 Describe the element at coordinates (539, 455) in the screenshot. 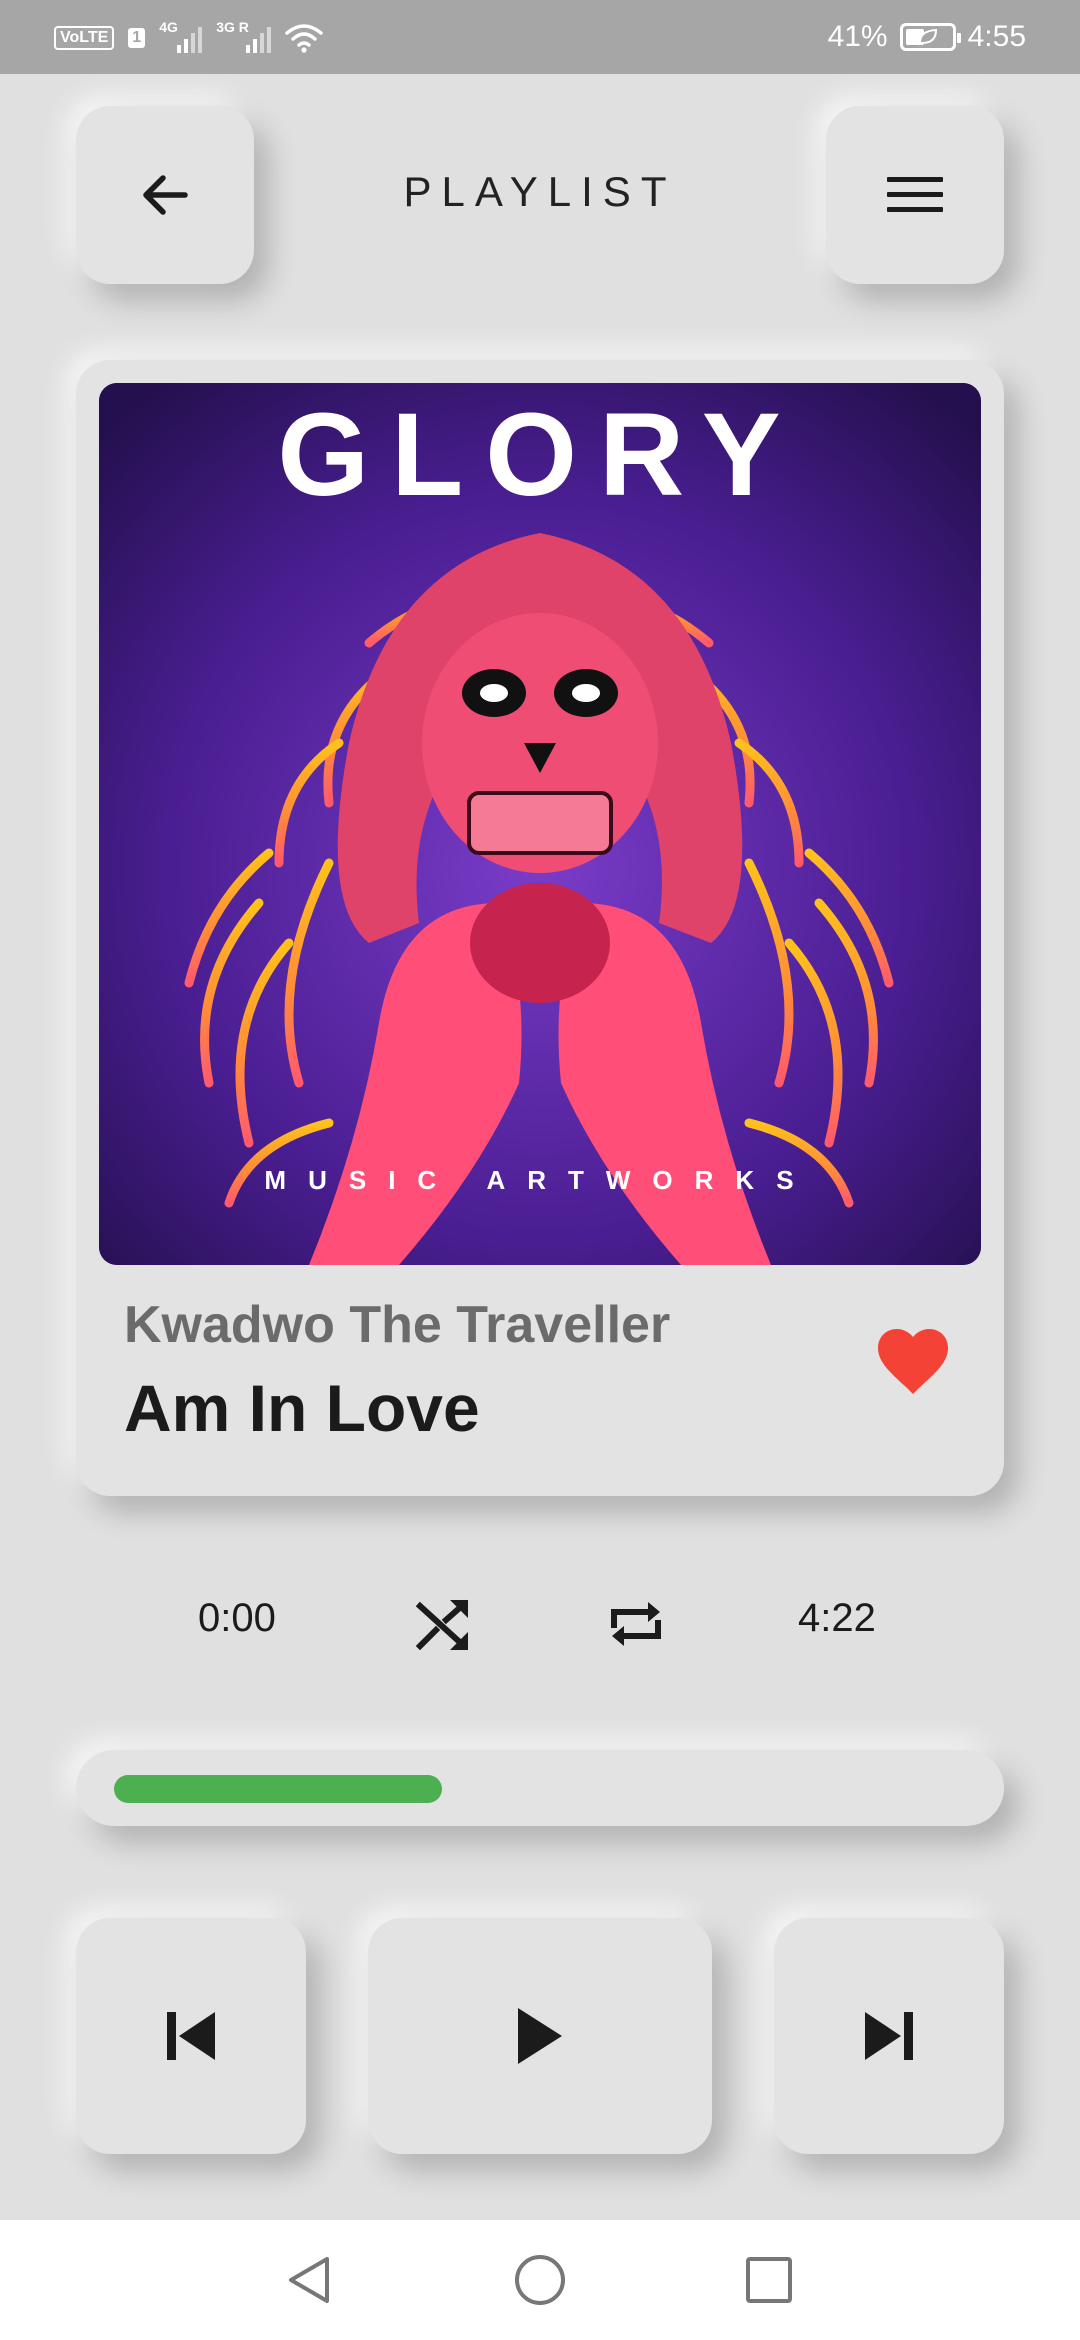

I see `artwork-title: GLORY` at that location.